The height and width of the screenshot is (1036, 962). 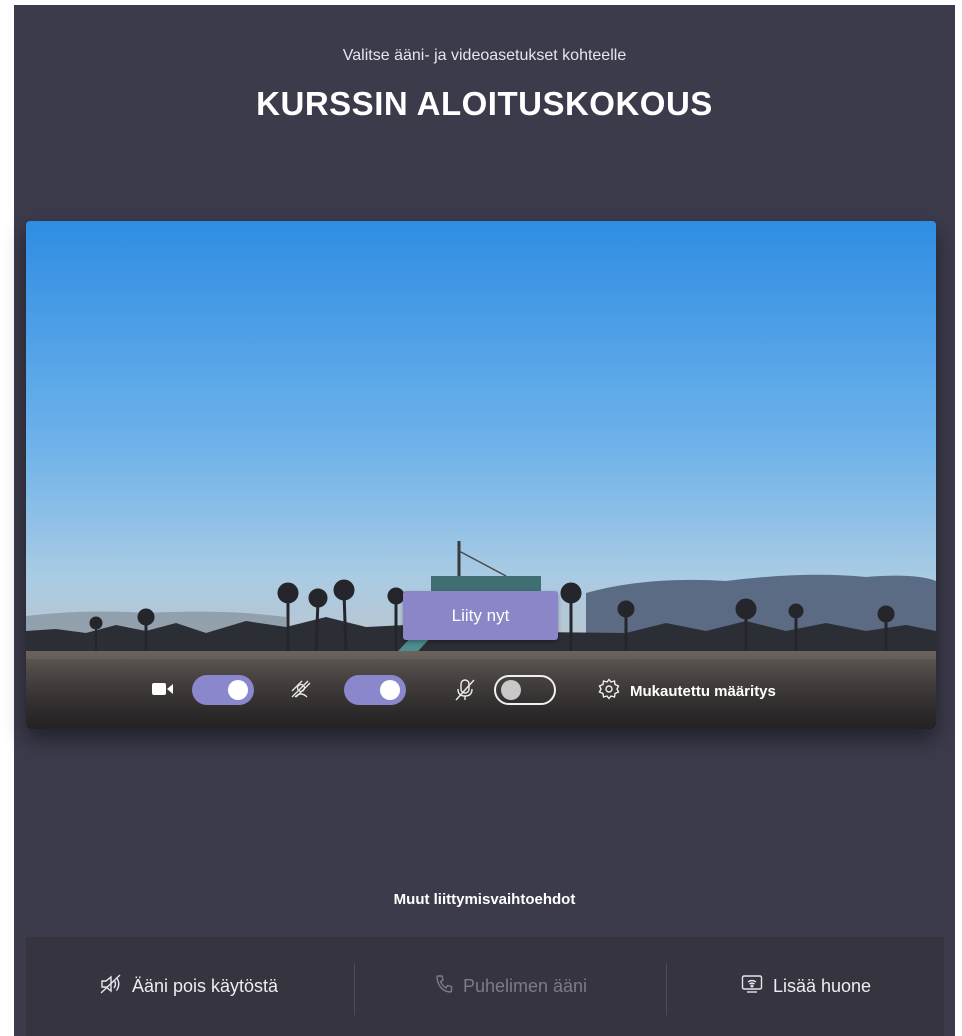 I want to click on background-blur-icon, so click(x=301, y=689).